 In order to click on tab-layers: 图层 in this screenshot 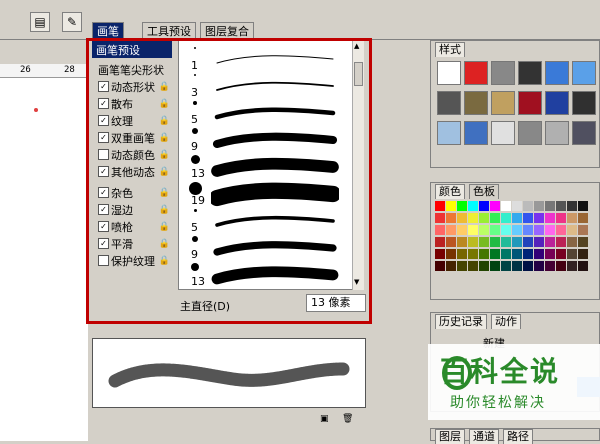, I will do `click(450, 436)`.